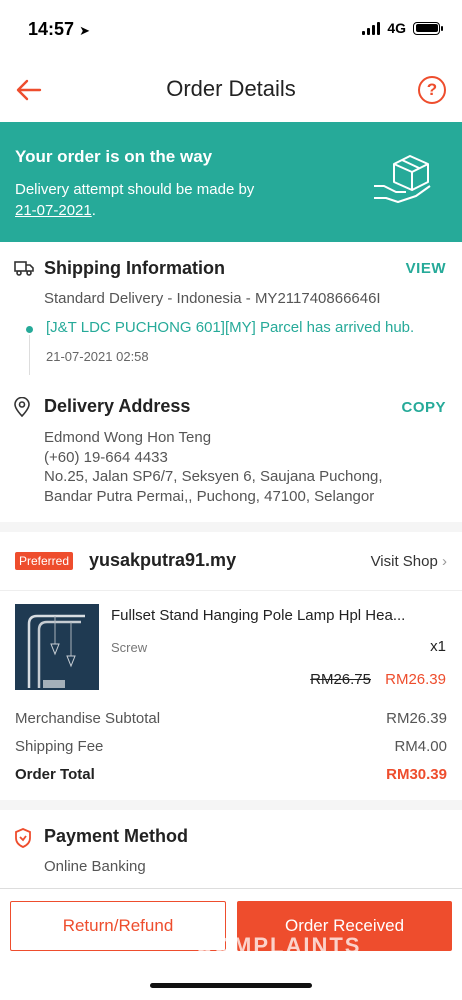 This screenshot has width=462, height=1000. I want to click on shipping-fee-label: Shipping Fee, so click(59, 746).